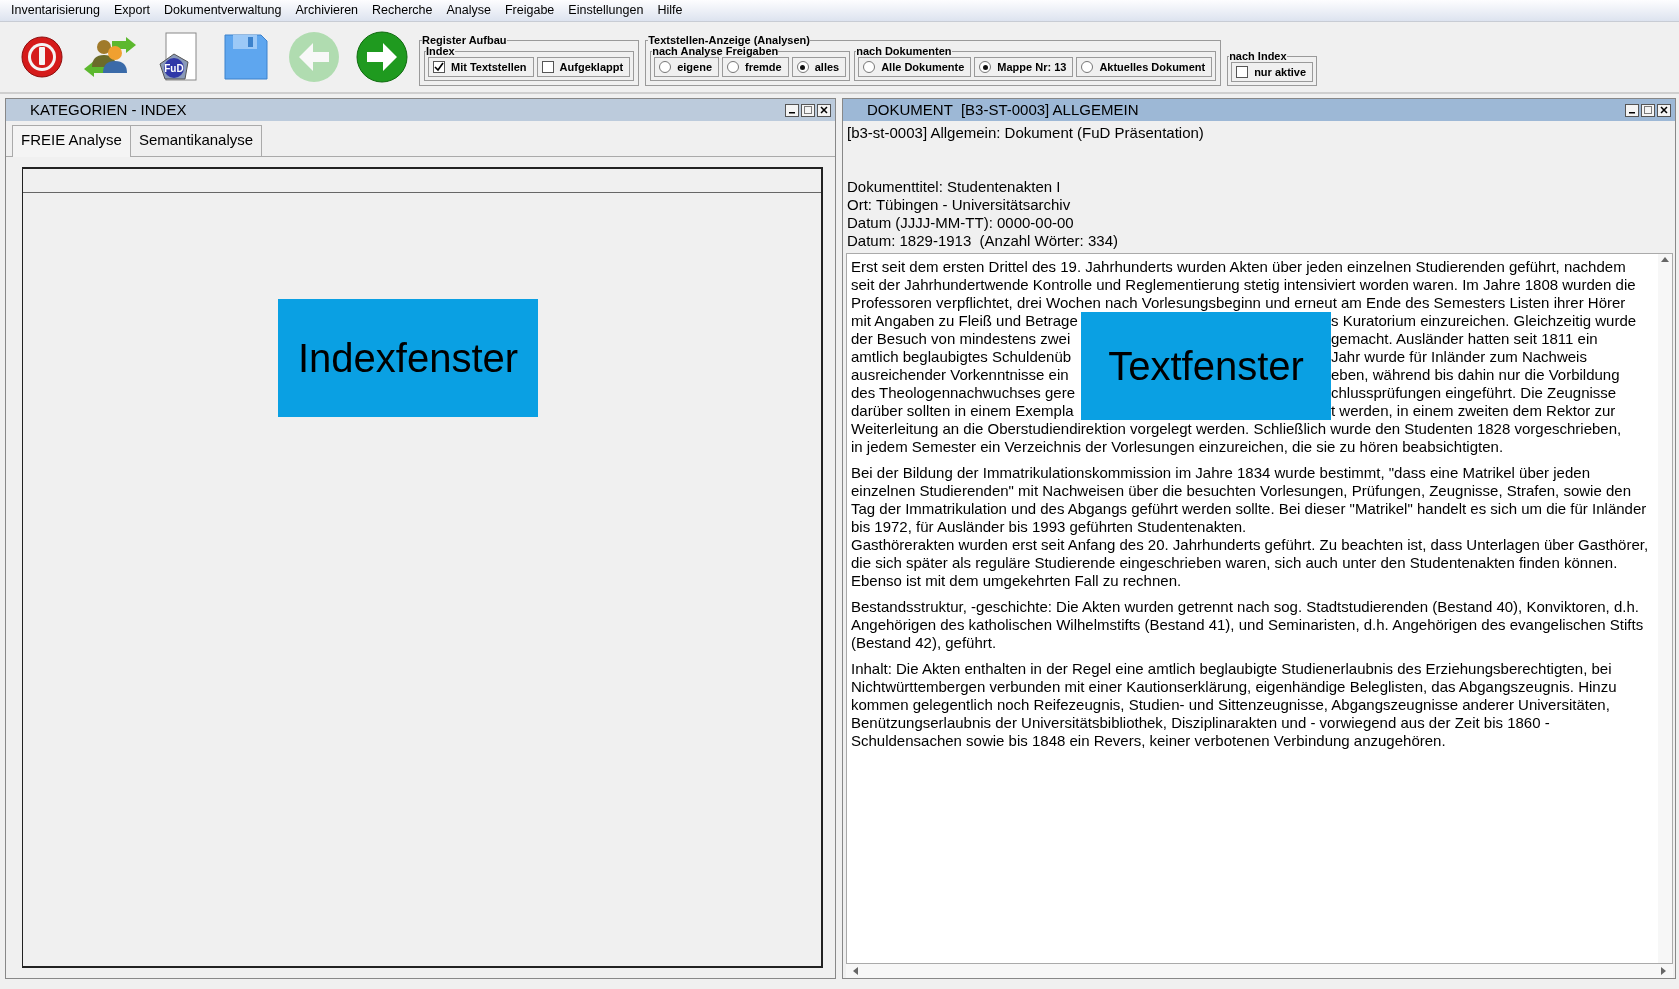 This screenshot has width=1679, height=989. Describe the element at coordinates (1244, 285) in the screenshot. I see `text-line: seit der Jahrhundertwende Kontrolle und Reglementierung stetig intensiviert worden waren. Im Jahre 1808 wurden die` at that location.